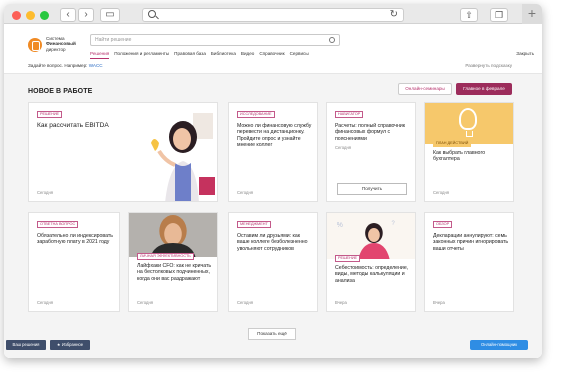 The width and height of the screenshot is (564, 381). I want to click on card-tag: НАВИГАТОР, so click(349, 114).